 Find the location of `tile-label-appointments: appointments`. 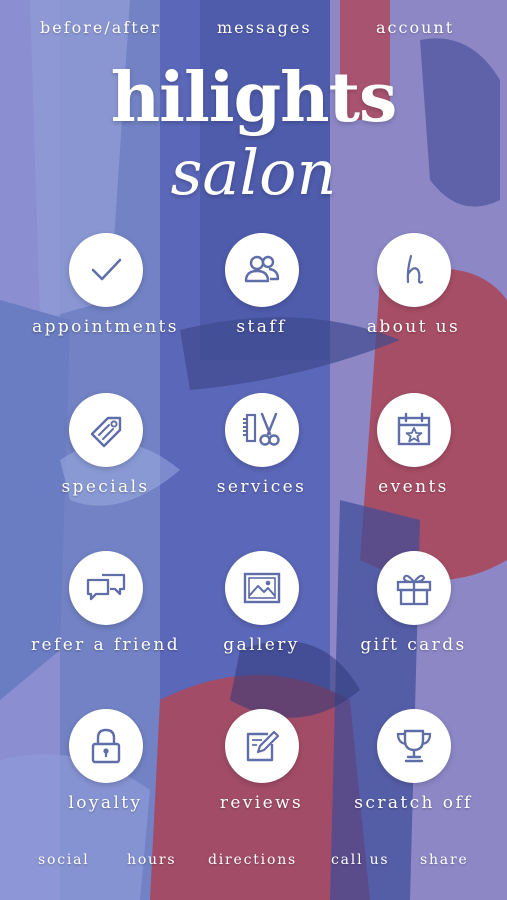

tile-label-appointments: appointments is located at coordinates (105, 327).